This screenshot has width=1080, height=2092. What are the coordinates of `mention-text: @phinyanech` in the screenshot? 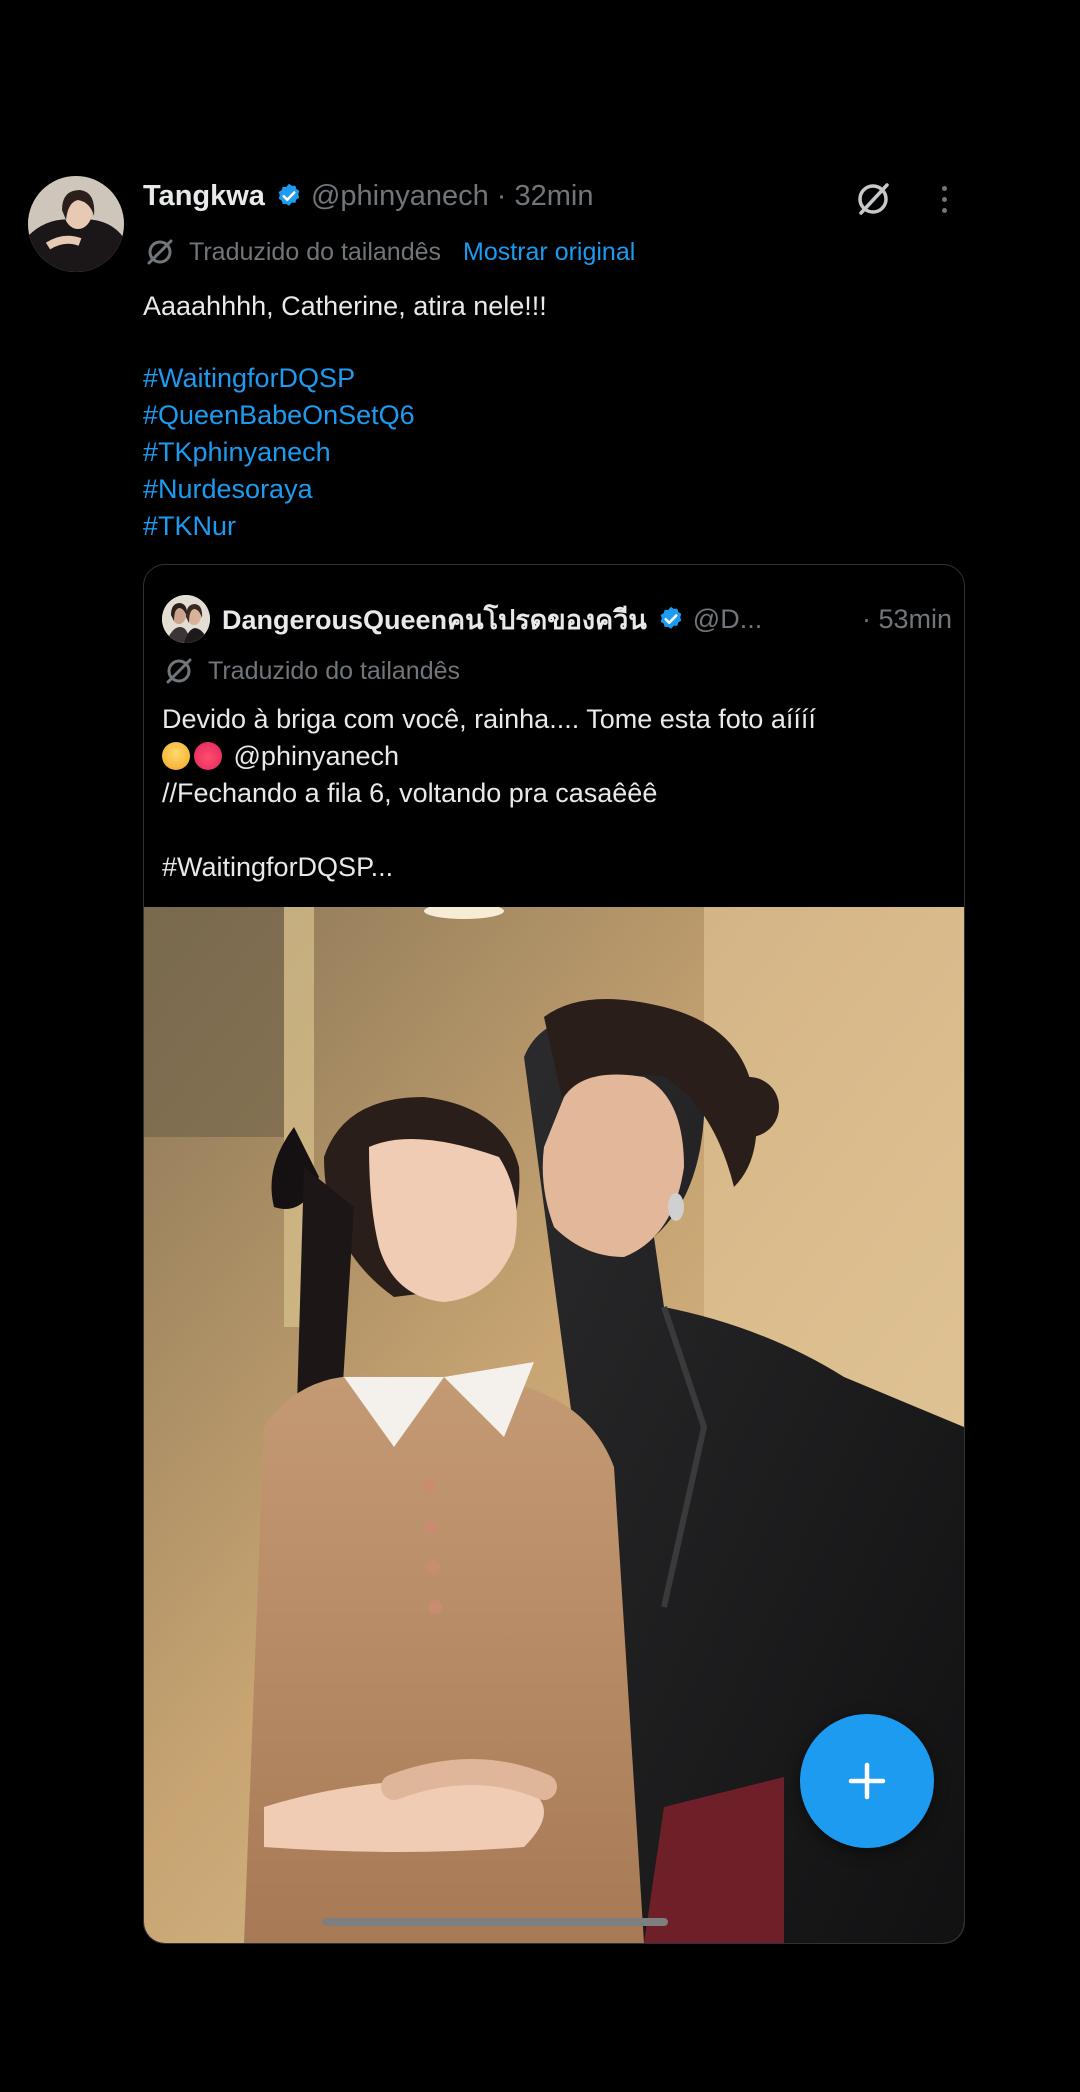 It's located at (316, 756).